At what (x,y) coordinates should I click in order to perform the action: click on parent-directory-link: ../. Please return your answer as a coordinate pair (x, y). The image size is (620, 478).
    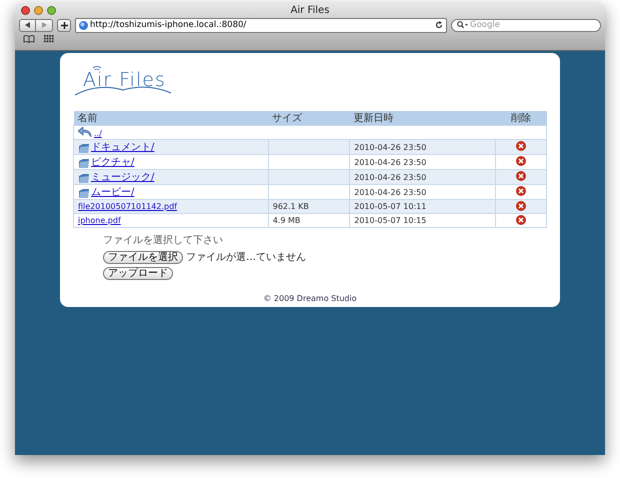
    Looking at the image, I should click on (98, 133).